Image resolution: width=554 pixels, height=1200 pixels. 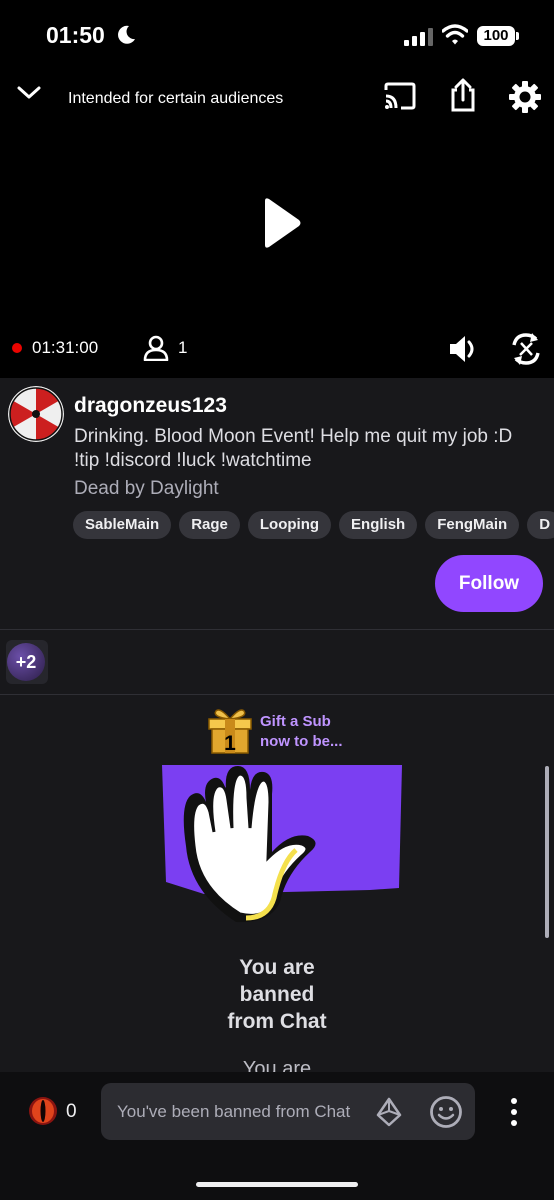 What do you see at coordinates (463, 95) in the screenshot?
I see `share-icon` at bounding box center [463, 95].